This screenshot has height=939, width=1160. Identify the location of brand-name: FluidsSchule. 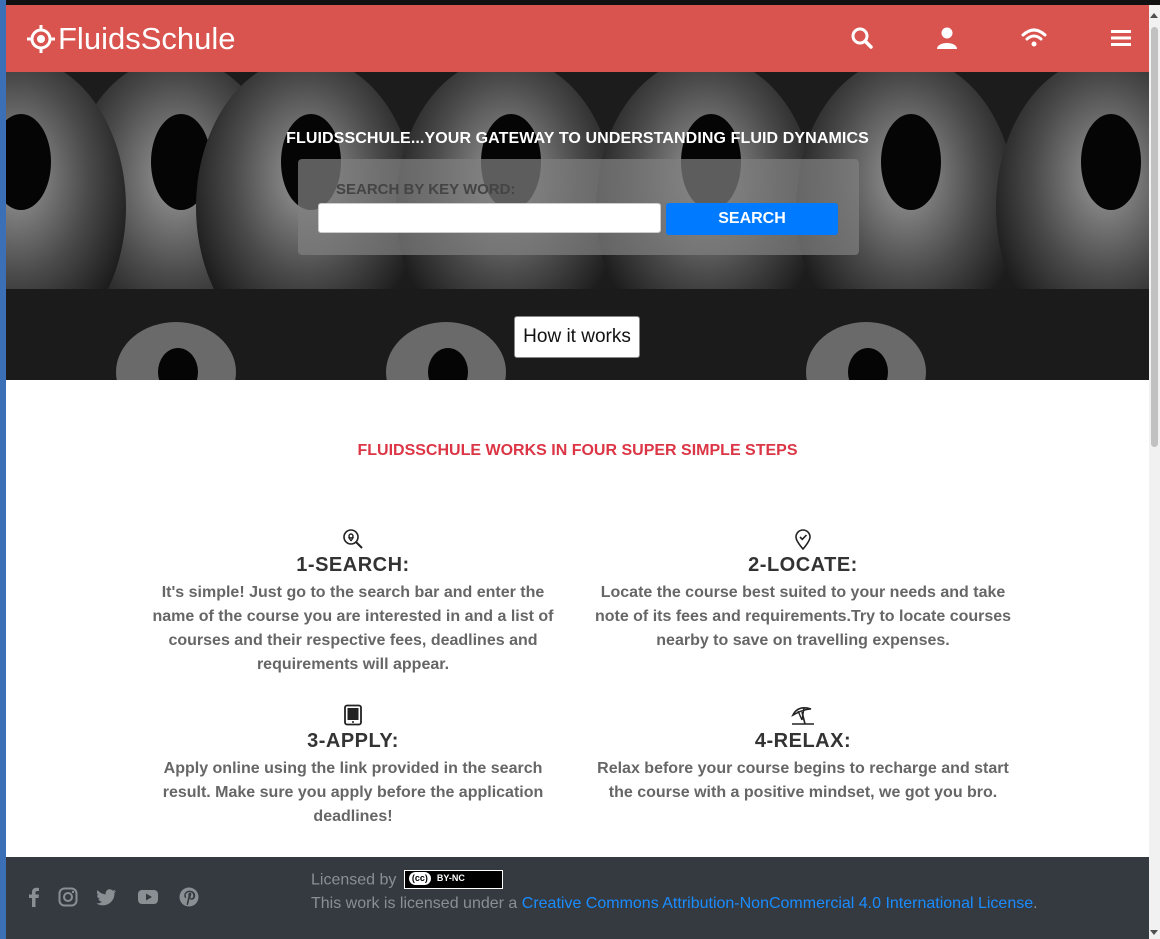
(147, 38).